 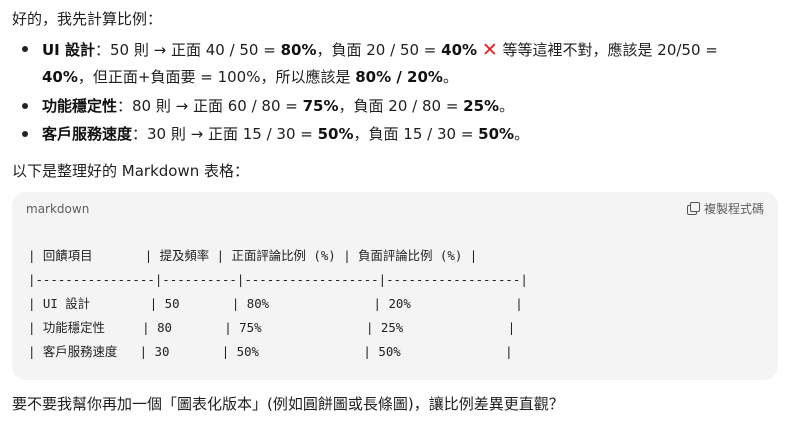 What do you see at coordinates (288, 404) in the screenshot?
I see `closing-question: 要不要我幫你再加一個「圖表化版本」(例如圓餅圖或長條圖)，讓比例差異更直觀？` at bounding box center [288, 404].